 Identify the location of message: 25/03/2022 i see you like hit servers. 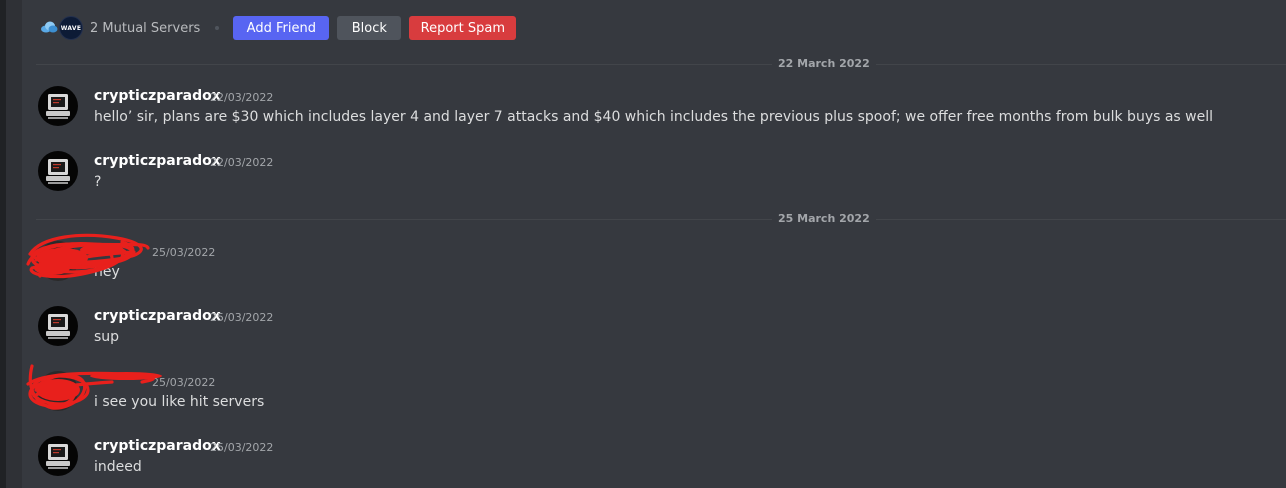
(653, 392).